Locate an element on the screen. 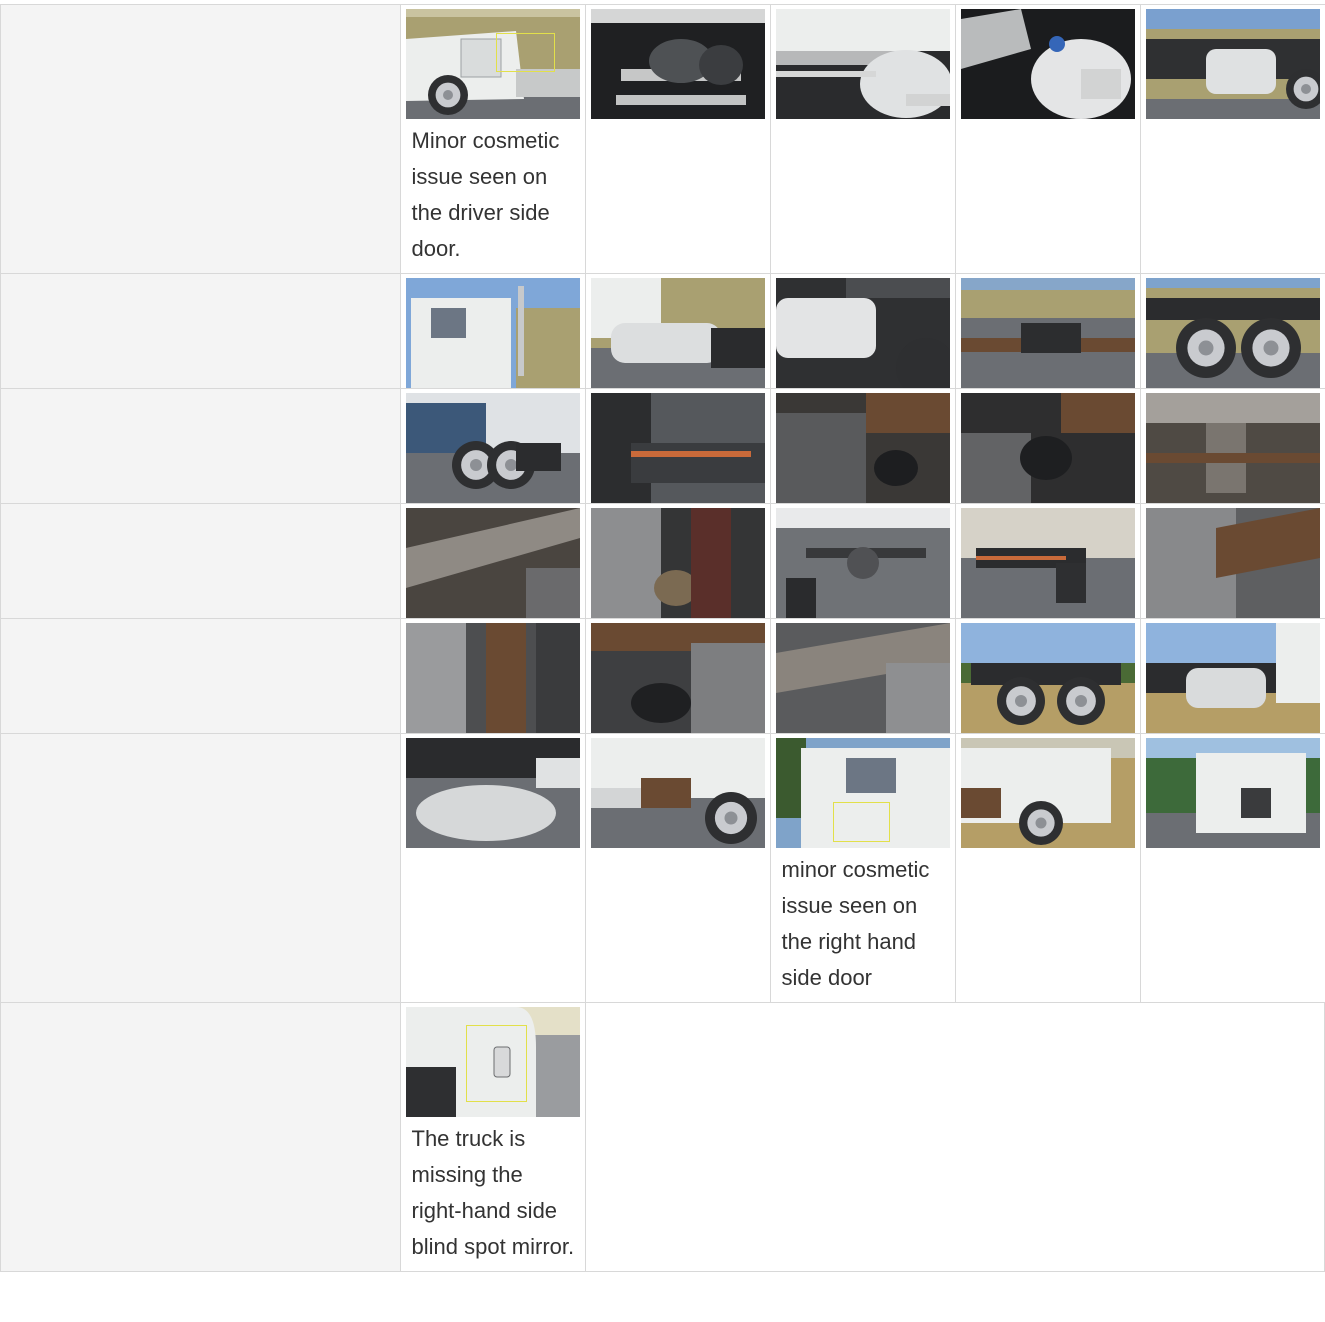 The height and width of the screenshot is (1322, 1325). photo-front-wheel is located at coordinates (677, 793).